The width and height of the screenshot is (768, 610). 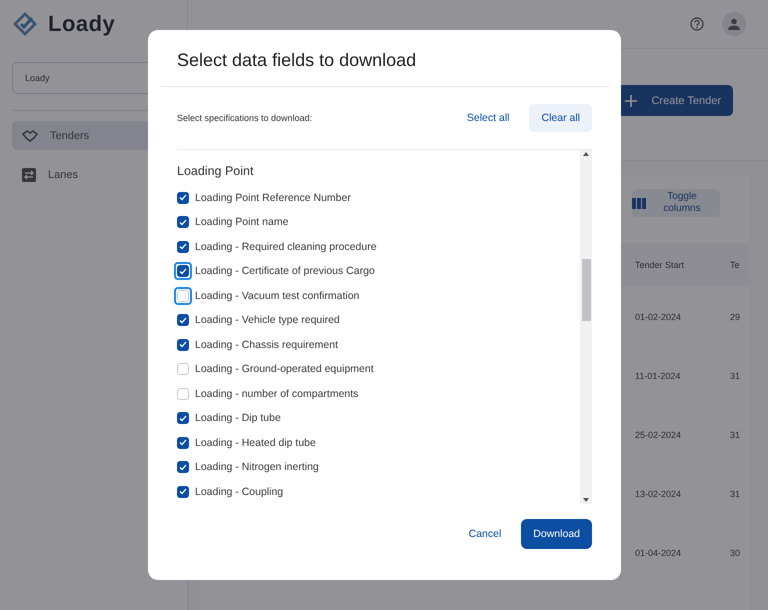 I want to click on table-cell-text: 01-02-2024, so click(x=658, y=317).